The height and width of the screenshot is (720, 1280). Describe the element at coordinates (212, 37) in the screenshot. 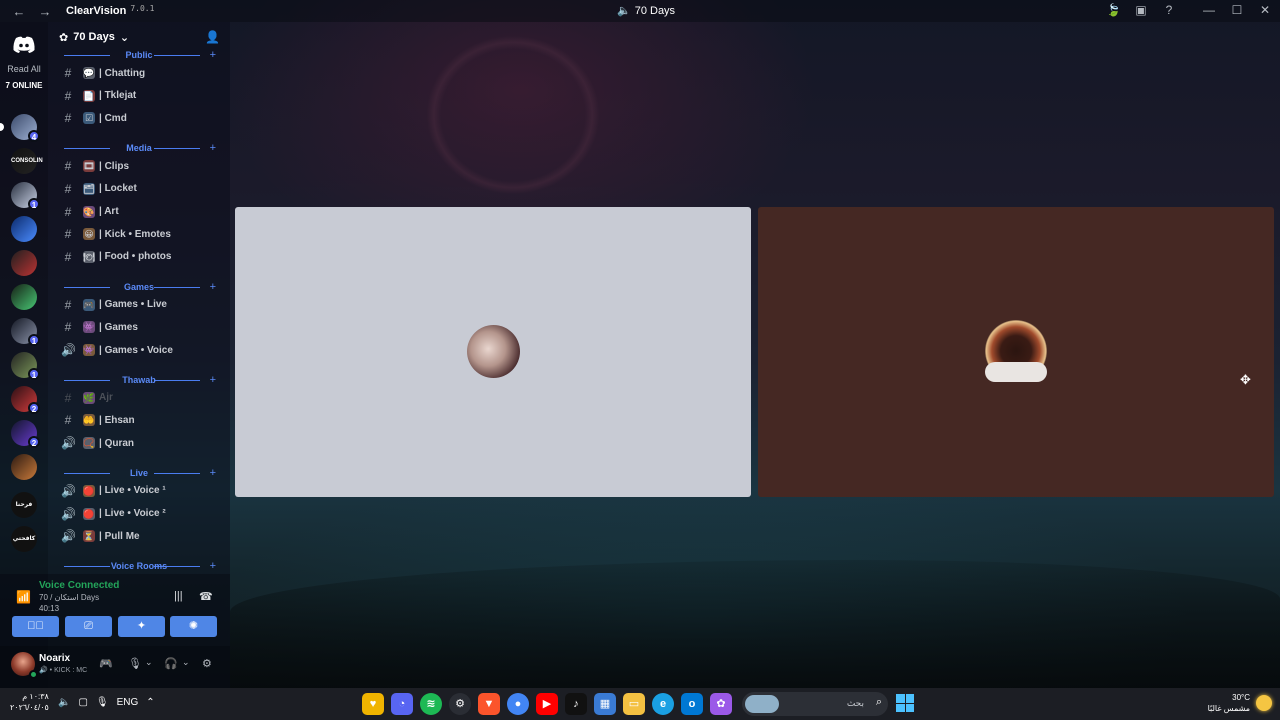

I see `invite-people-icon: 👤` at that location.